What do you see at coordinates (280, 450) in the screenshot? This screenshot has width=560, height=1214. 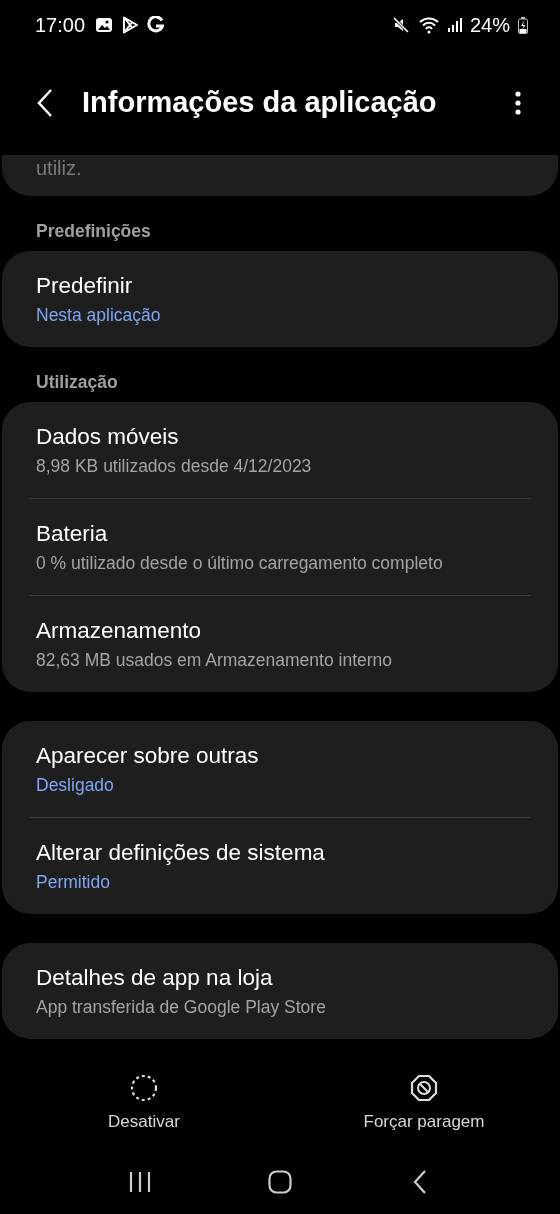 I see `setting-item: Dados móveis 8,98 KB utilizados desde 4/12/2023` at bounding box center [280, 450].